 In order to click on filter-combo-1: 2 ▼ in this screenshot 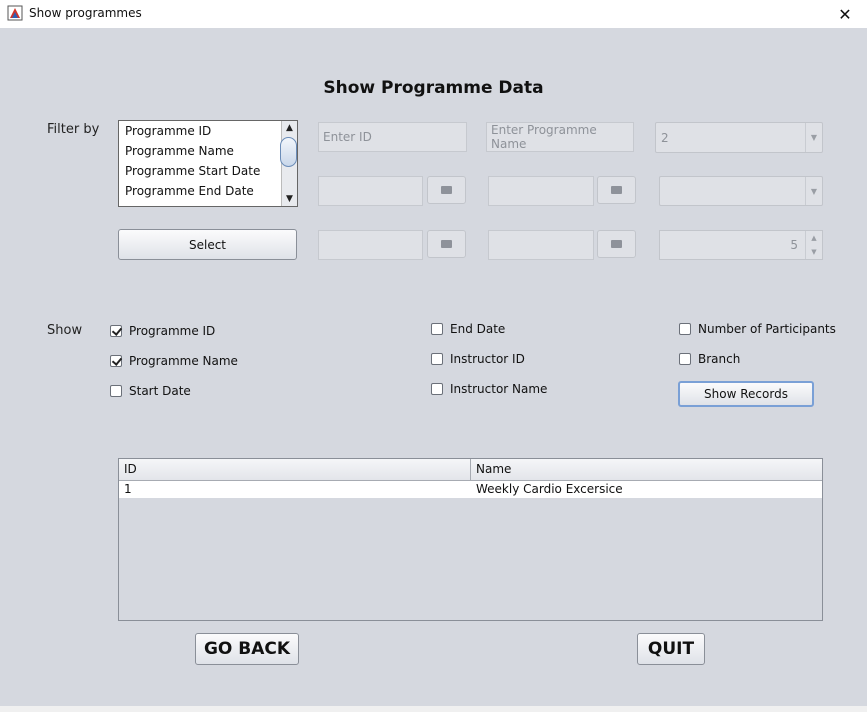, I will do `click(739, 137)`.